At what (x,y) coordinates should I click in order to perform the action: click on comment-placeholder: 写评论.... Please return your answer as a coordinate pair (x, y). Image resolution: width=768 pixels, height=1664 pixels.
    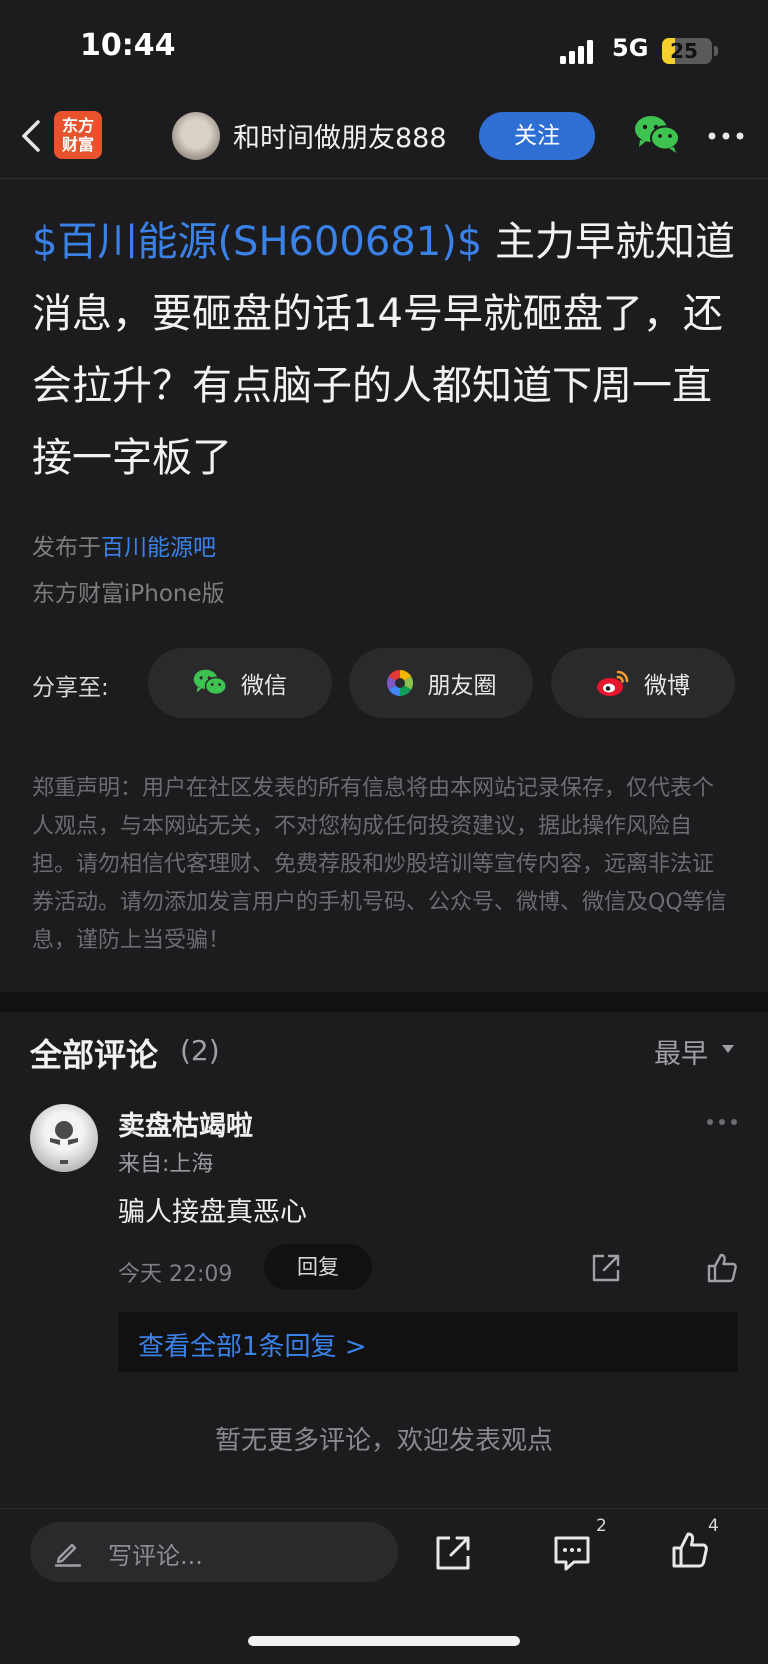
    Looking at the image, I should click on (155, 1553).